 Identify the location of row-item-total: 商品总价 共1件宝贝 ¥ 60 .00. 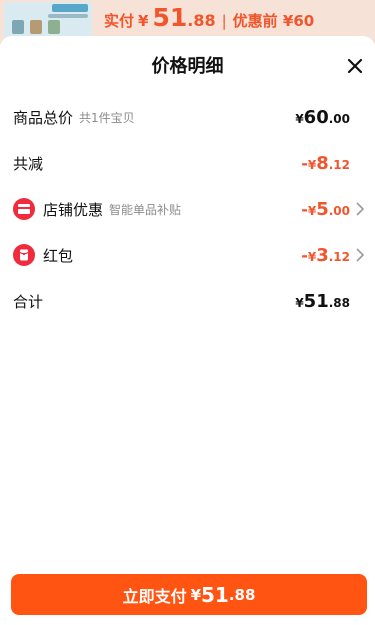
(187, 117).